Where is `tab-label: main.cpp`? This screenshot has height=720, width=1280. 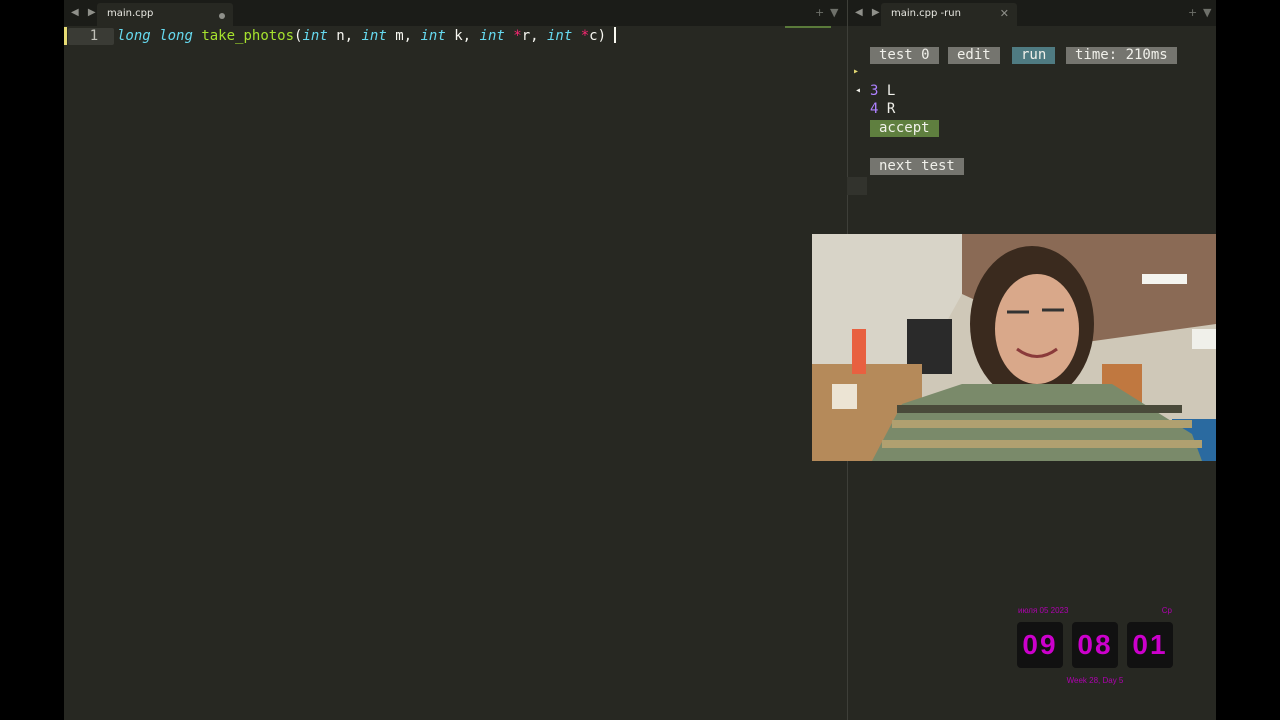
tab-label: main.cpp is located at coordinates (130, 13).